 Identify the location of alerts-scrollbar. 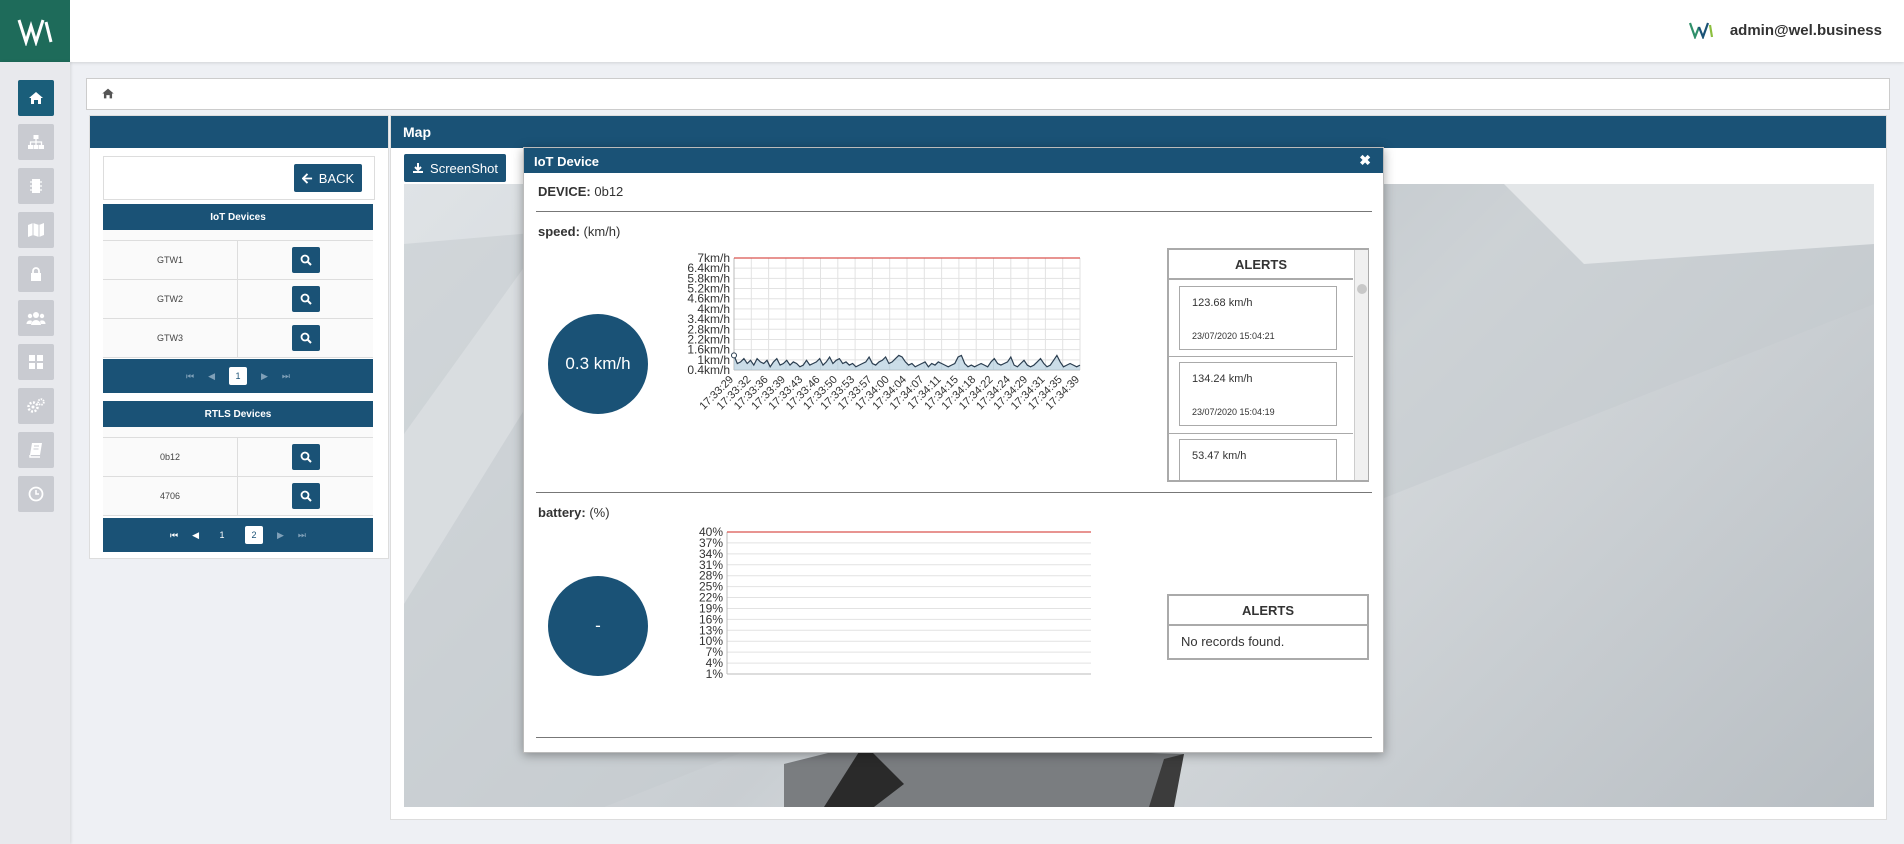
(1361, 365).